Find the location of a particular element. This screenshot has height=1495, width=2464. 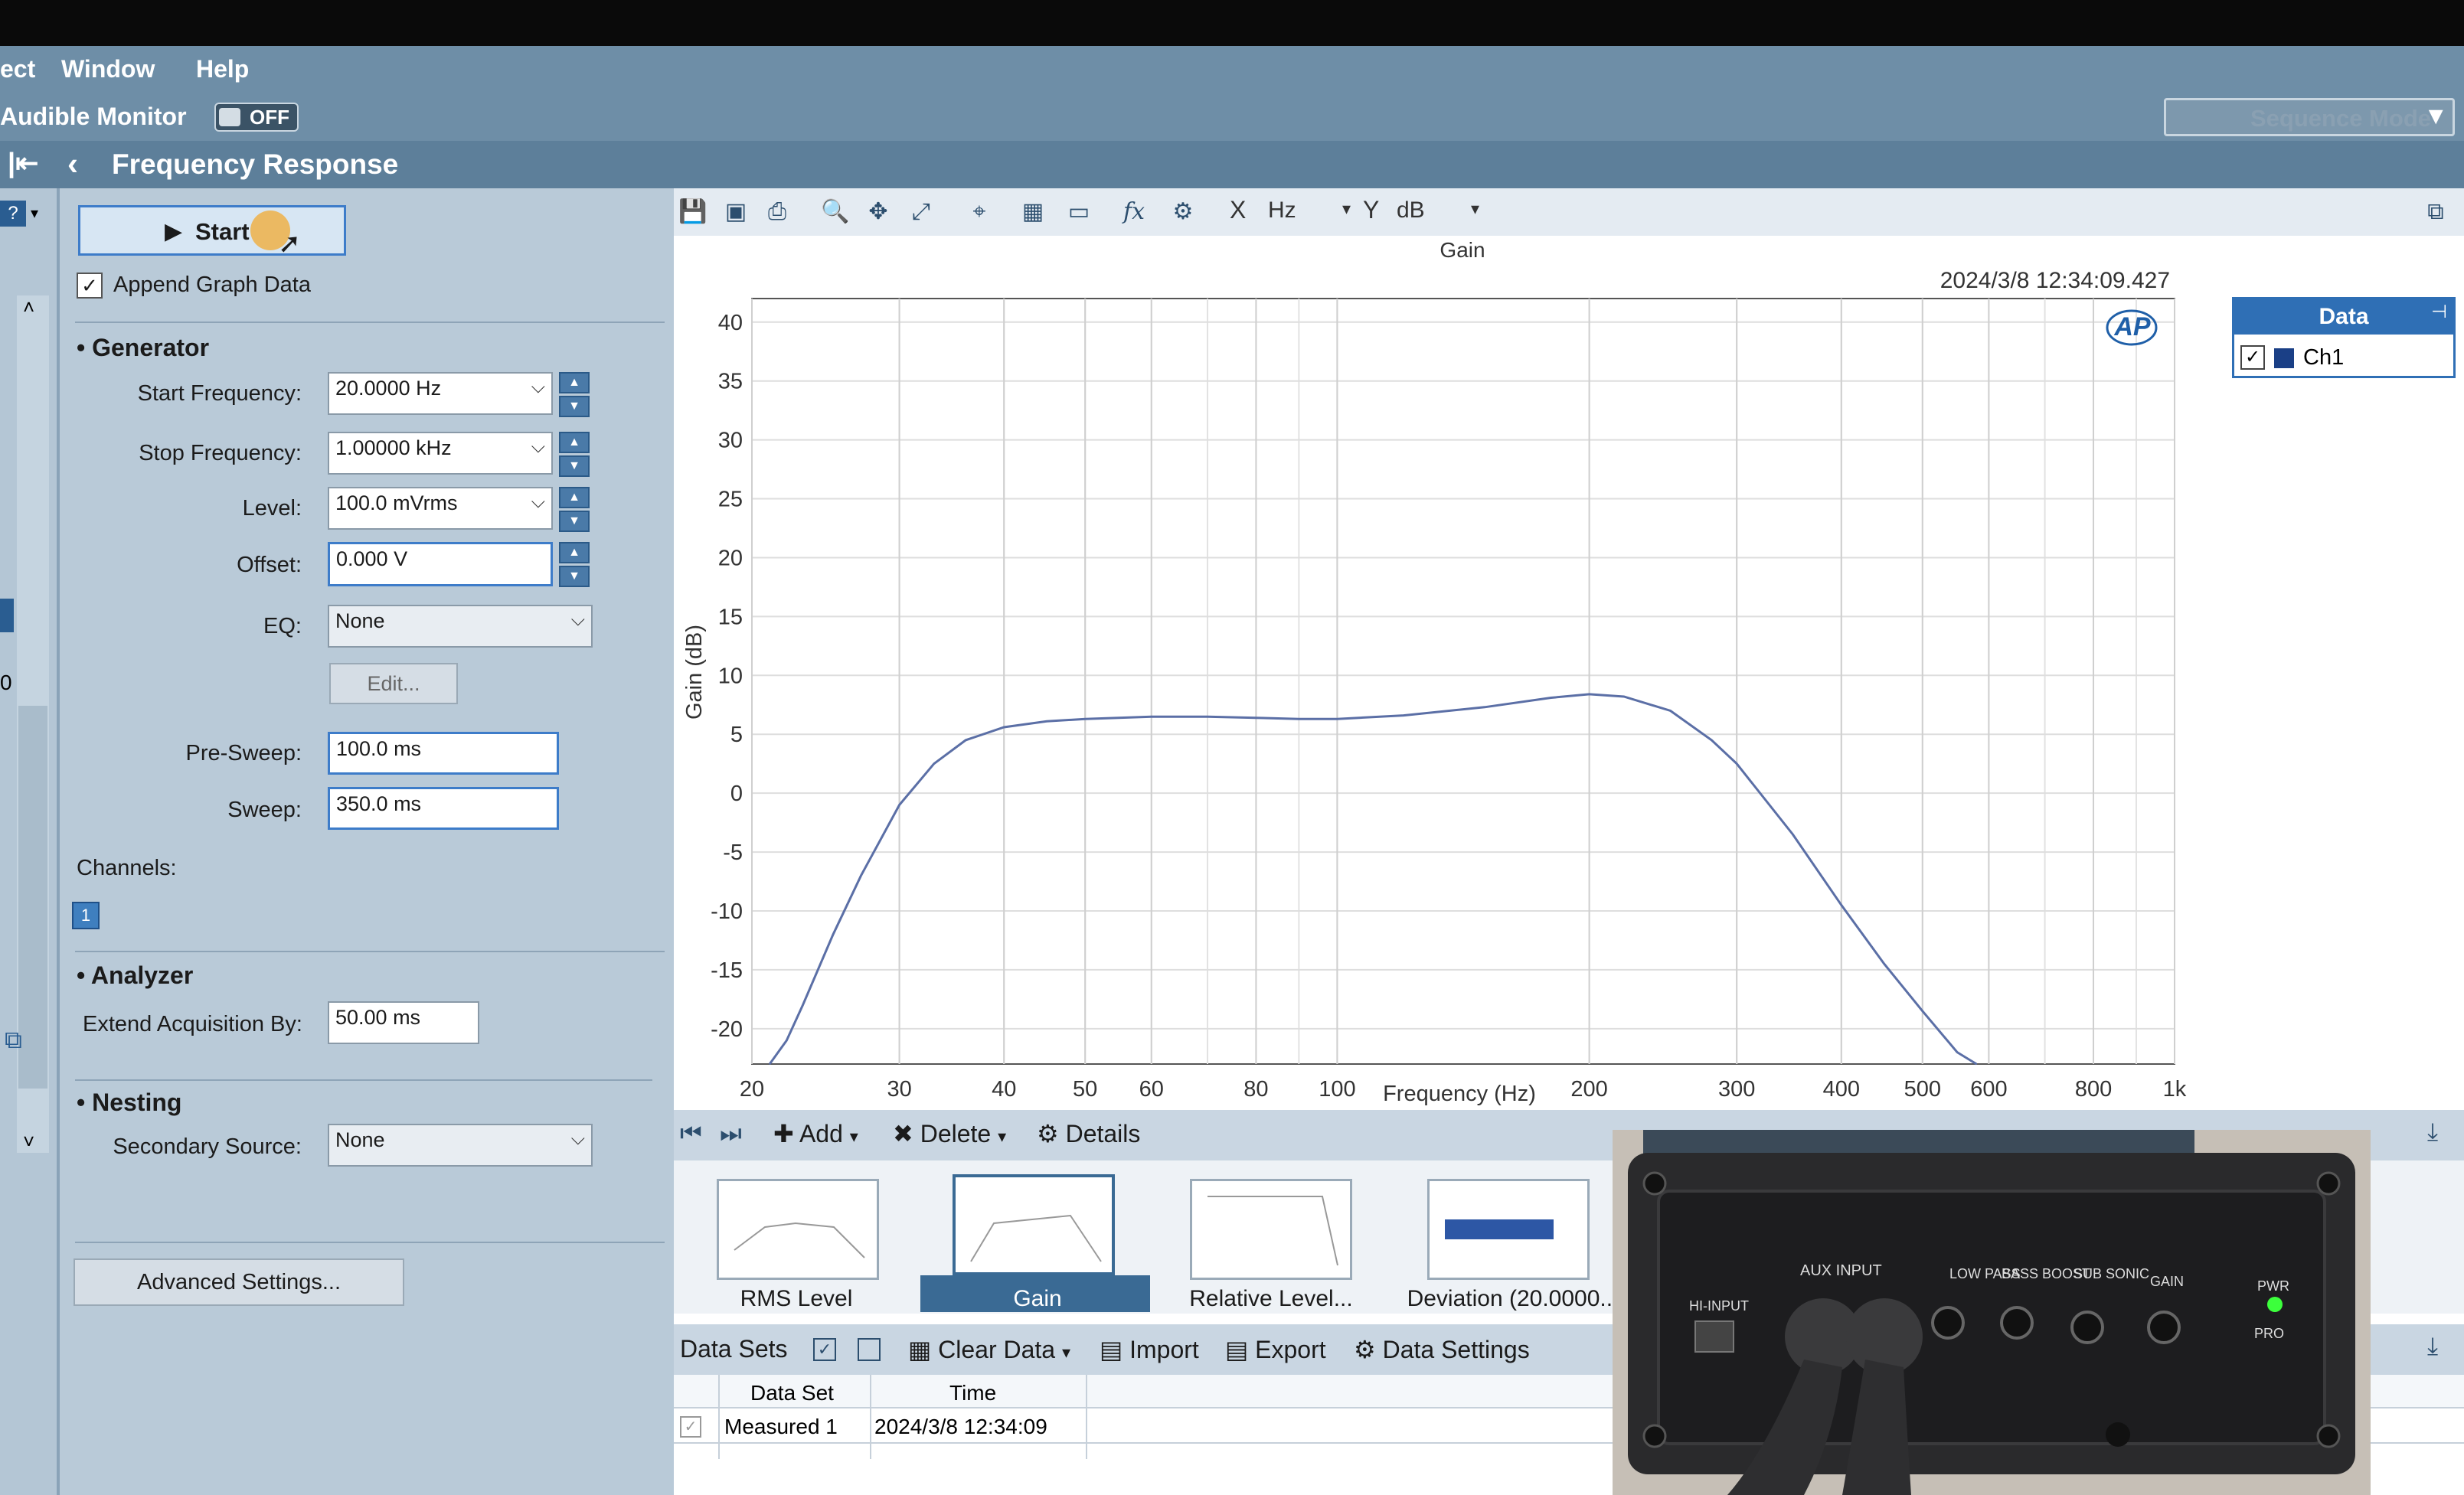

analyzer-header: • Analyzer is located at coordinates (135, 975).